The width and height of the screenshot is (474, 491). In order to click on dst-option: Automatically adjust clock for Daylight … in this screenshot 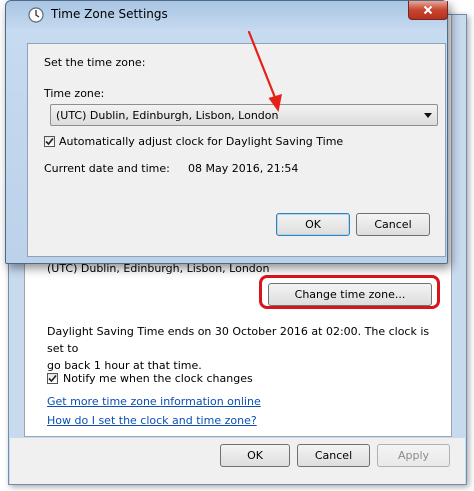, I will do `click(193, 141)`.